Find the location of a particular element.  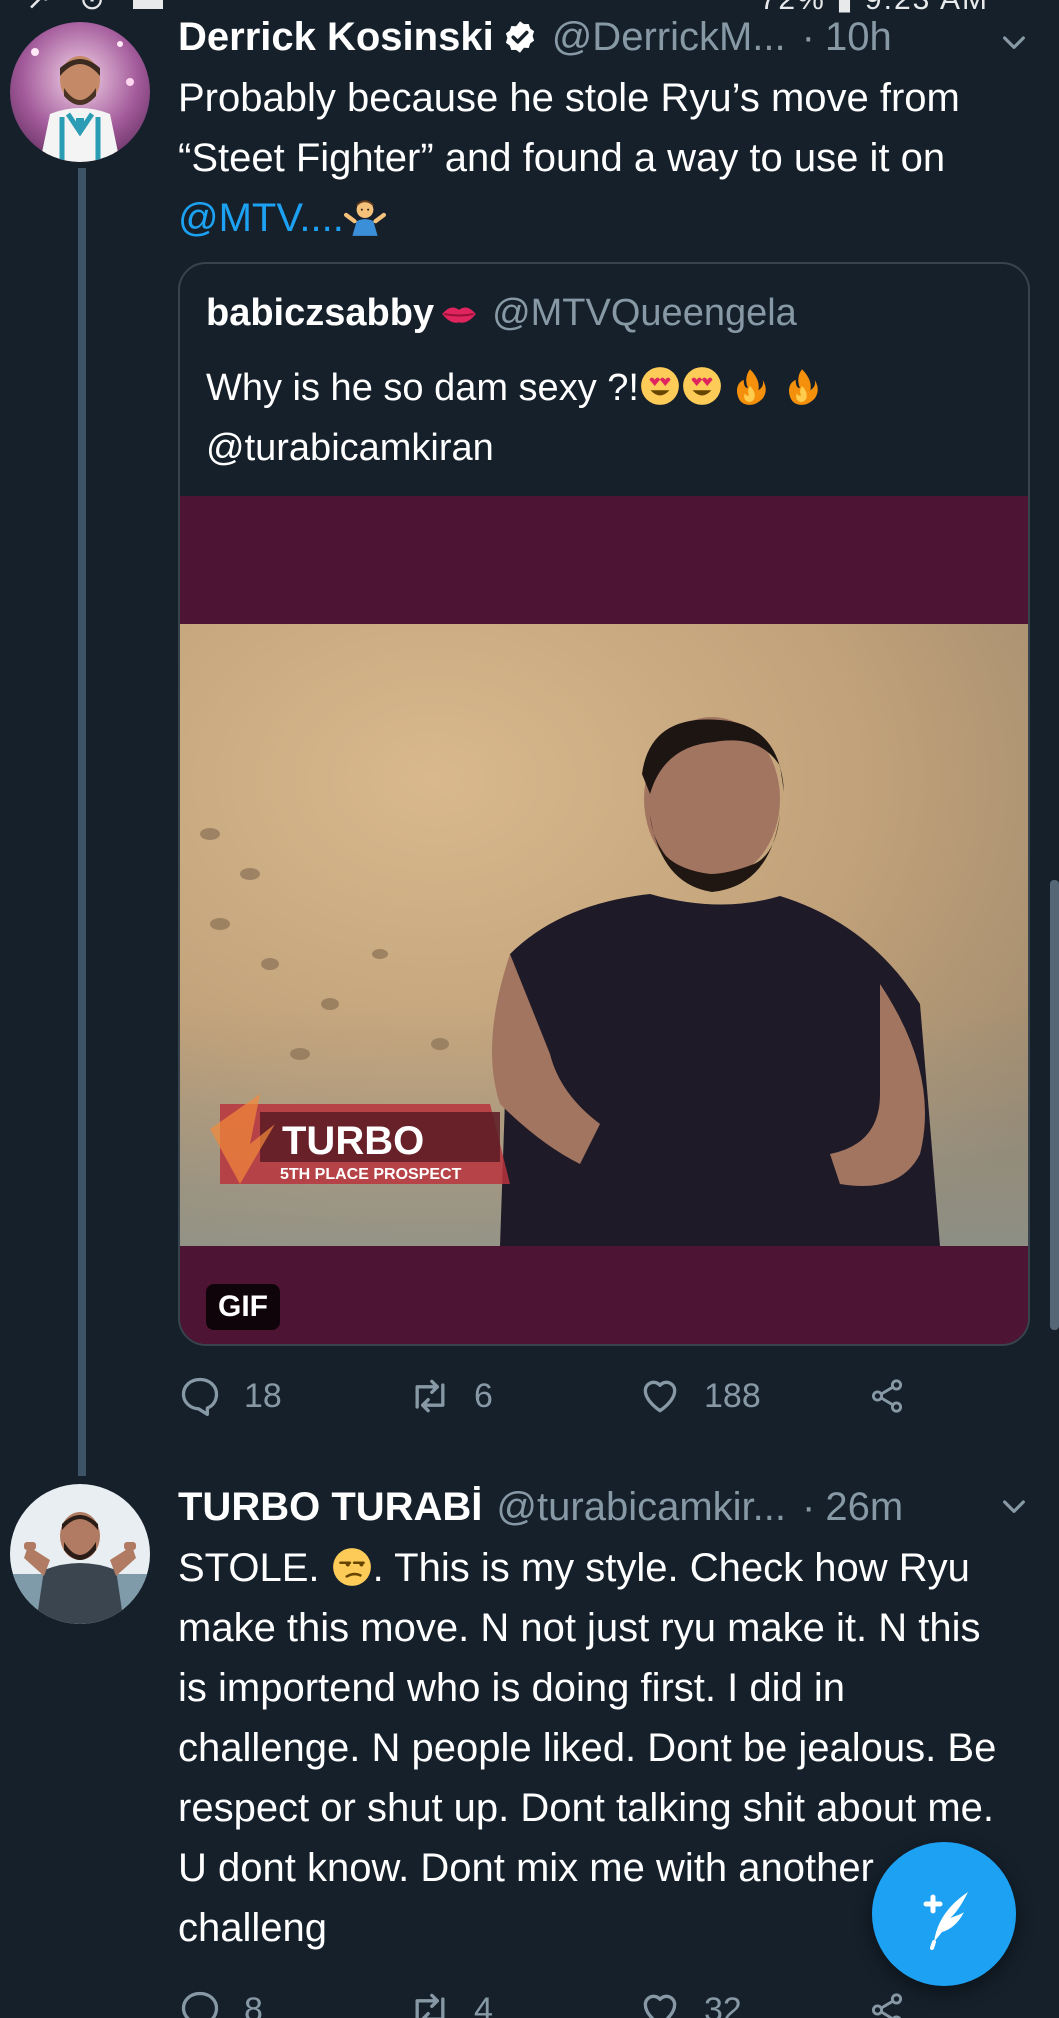

compose-tweet-icon is located at coordinates (945, 1921).